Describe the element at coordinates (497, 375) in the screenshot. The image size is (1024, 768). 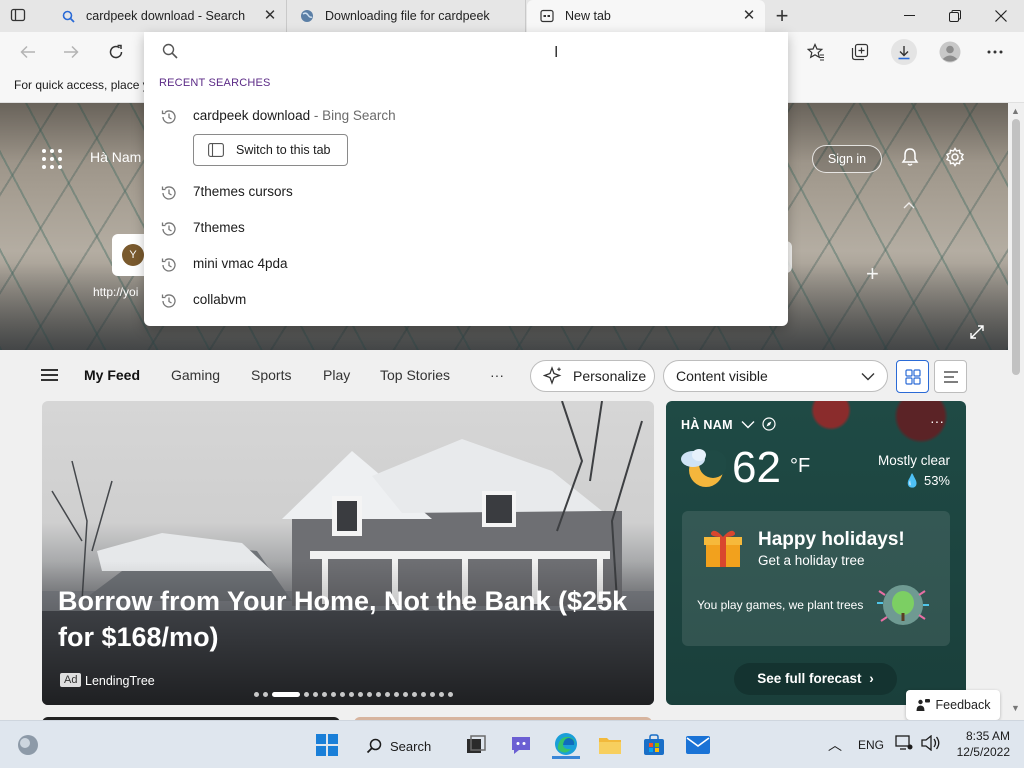
I see `feed-more-icon: ···` at that location.